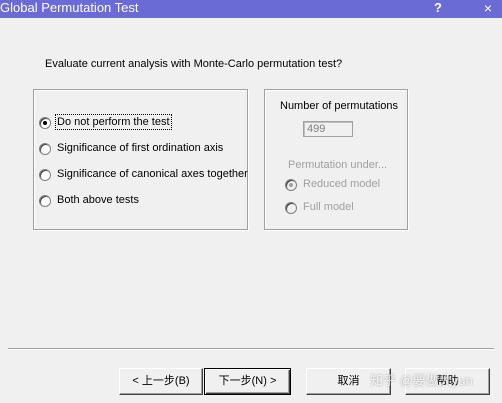 The width and height of the screenshot is (502, 403). I want to click on radio-label: Do not perform the test, so click(113, 122).